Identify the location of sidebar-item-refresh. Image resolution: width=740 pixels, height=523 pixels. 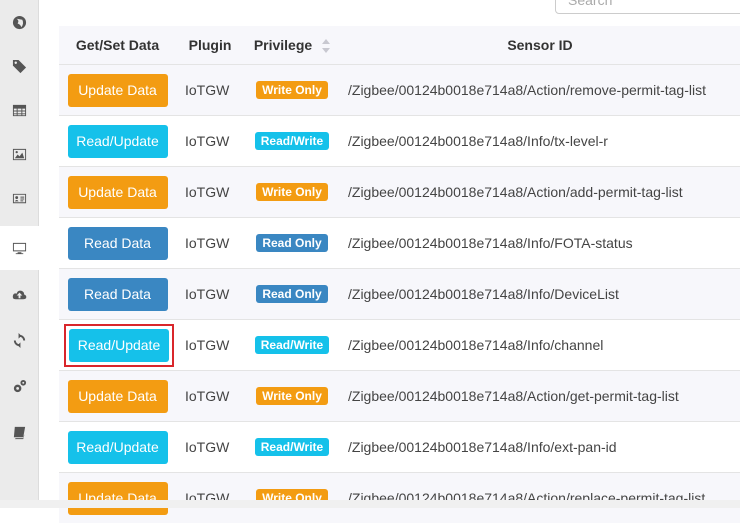
(19, 340).